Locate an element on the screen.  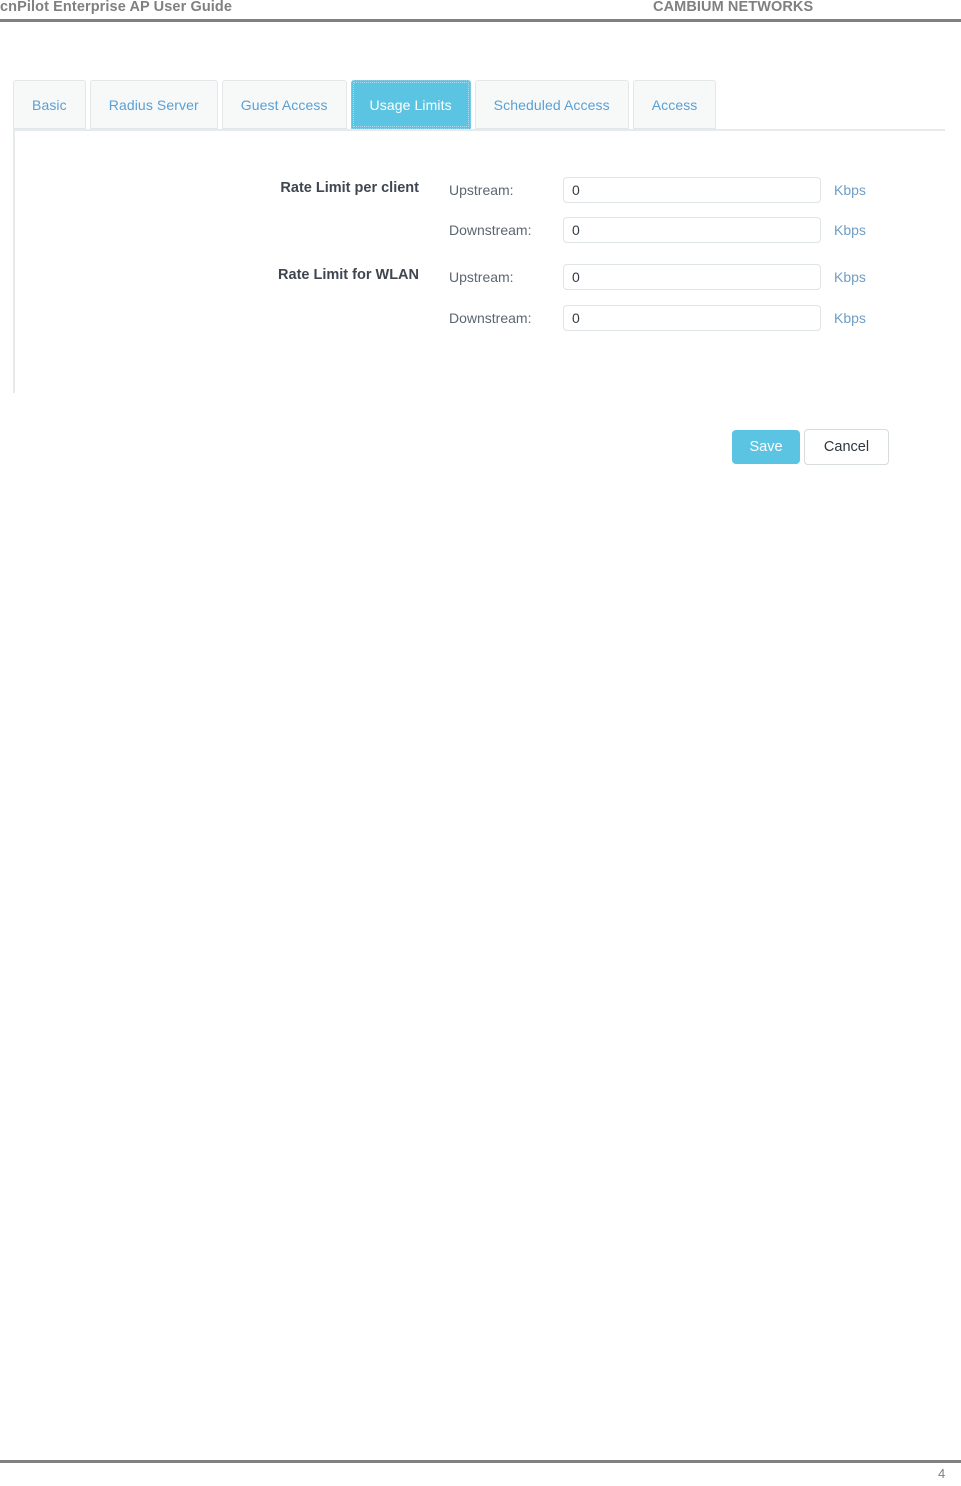
field-label-per-client-downstream: Downstream: is located at coordinates (490, 230).